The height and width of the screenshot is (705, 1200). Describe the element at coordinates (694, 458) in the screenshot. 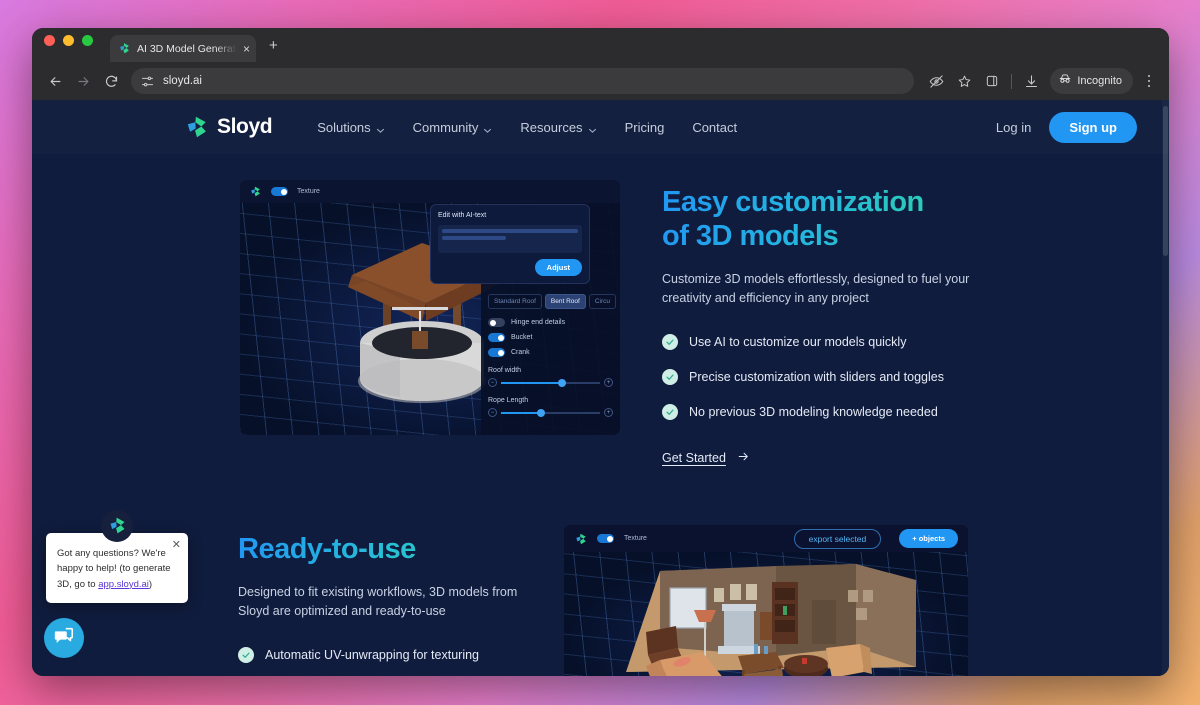

I see `get-started-label: Get Started` at that location.